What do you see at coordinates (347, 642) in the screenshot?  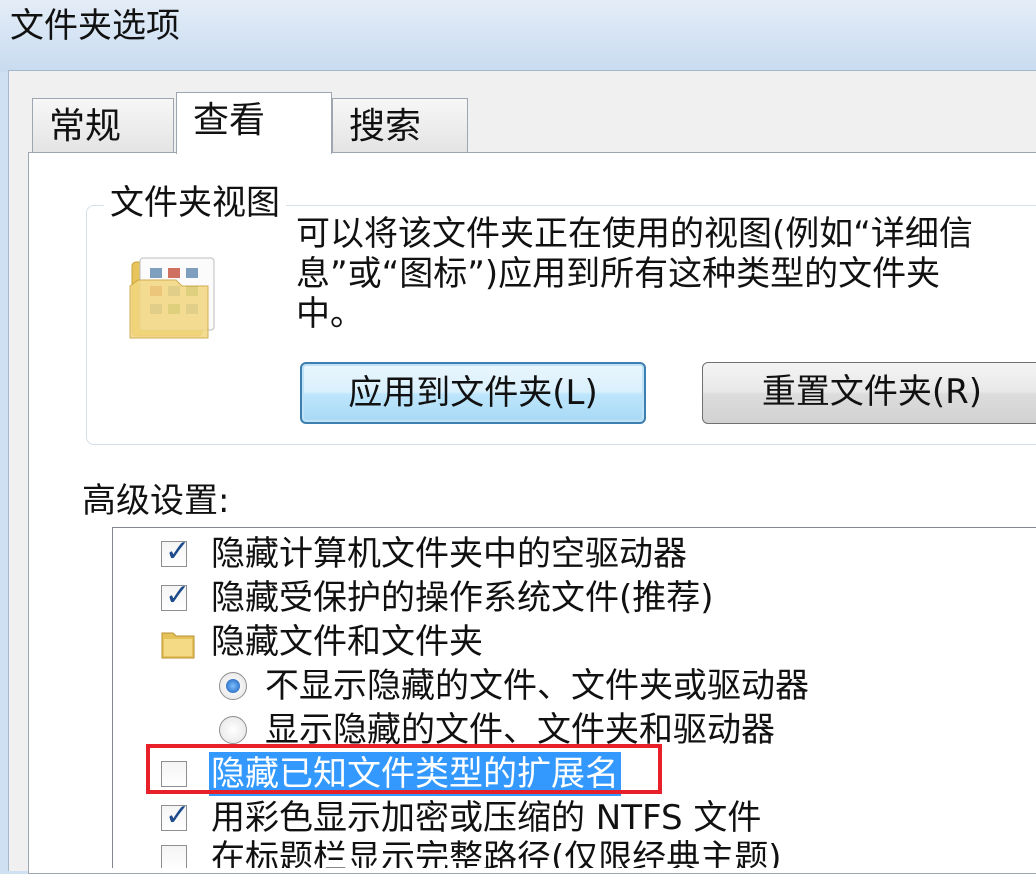 I see `list-item-label: 隐藏文件和文件夹` at bounding box center [347, 642].